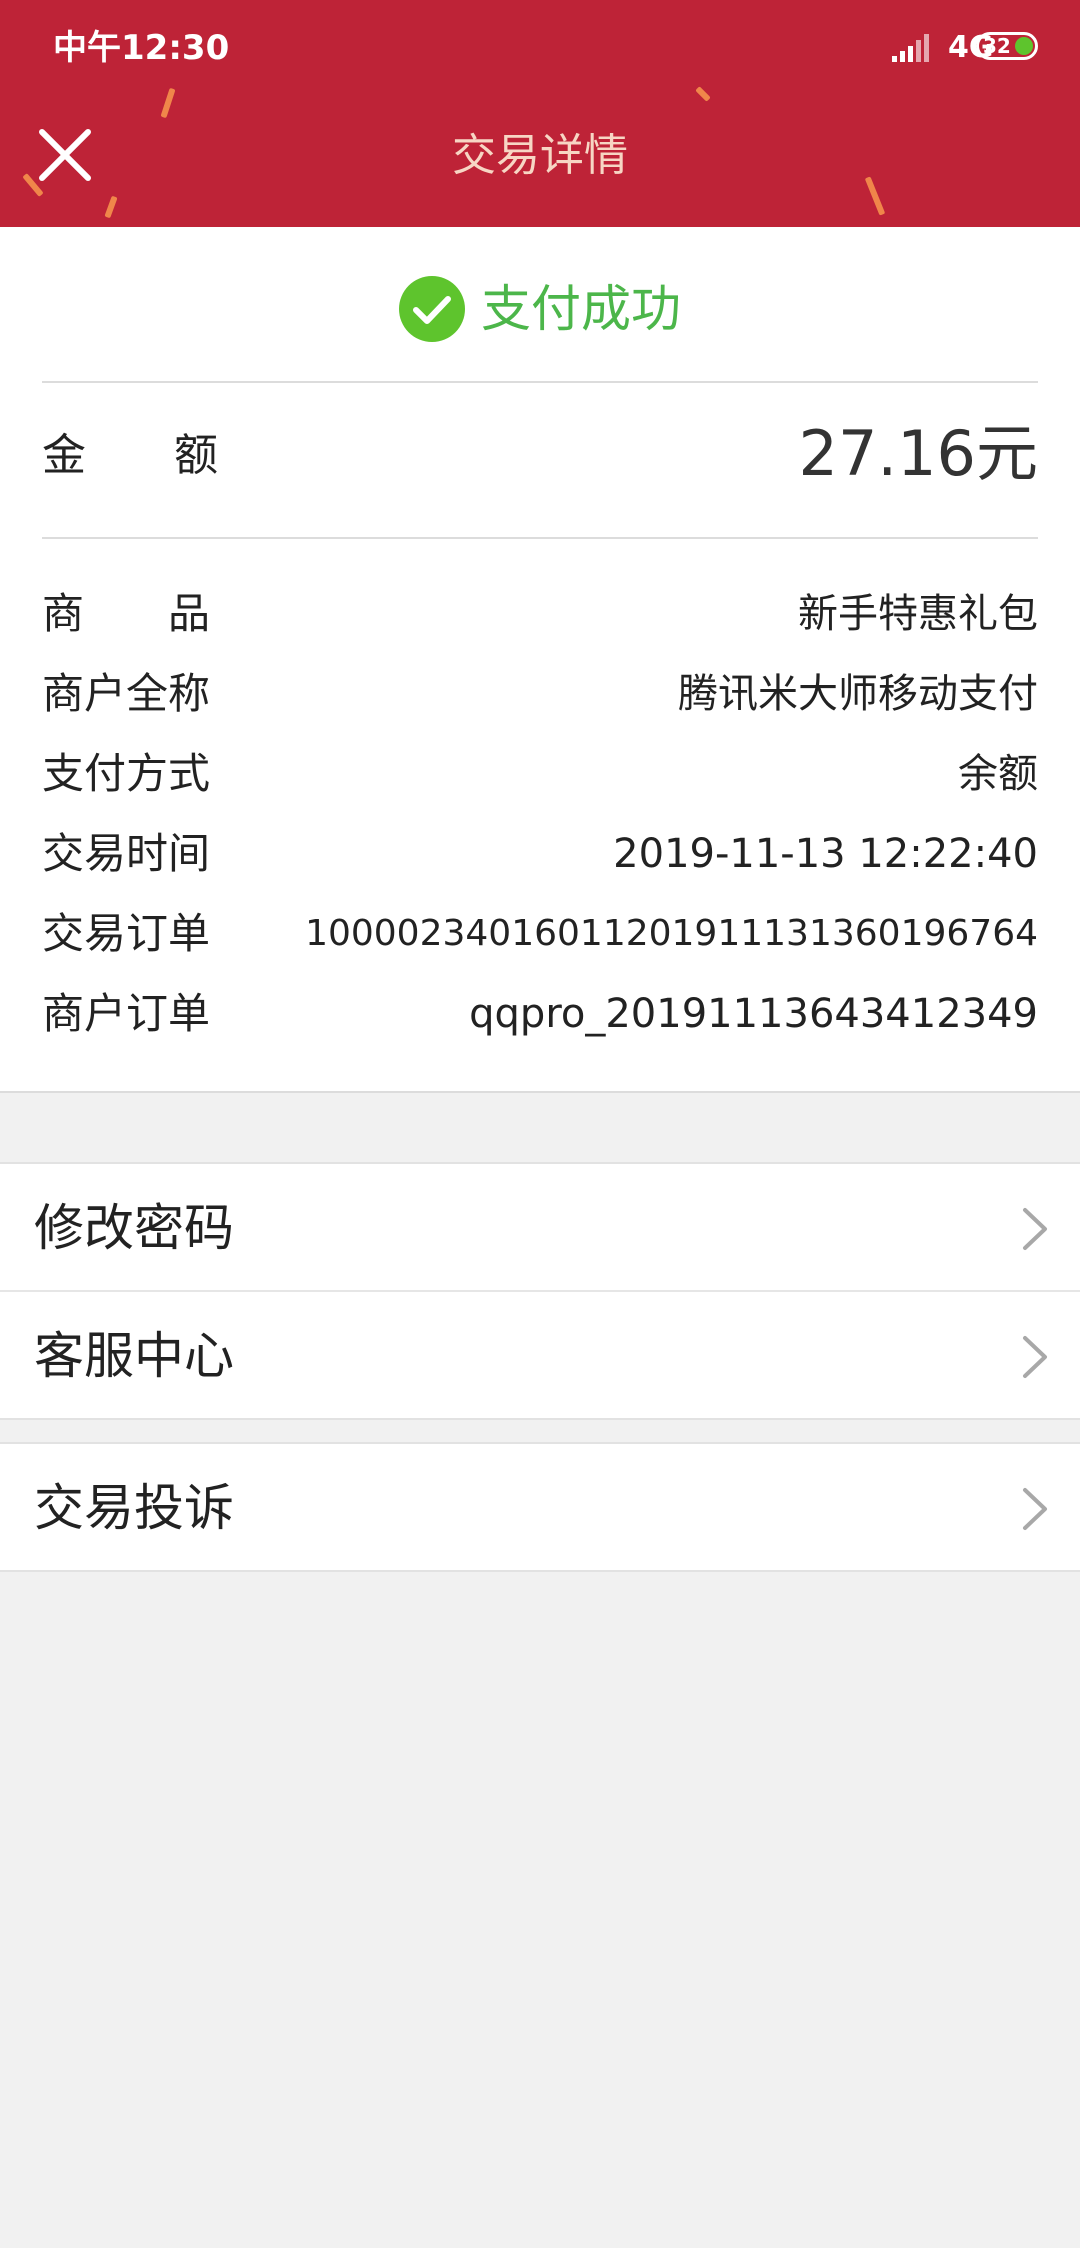 The width and height of the screenshot is (1080, 2248). I want to click on payment-result: 支付成功, so click(540, 309).